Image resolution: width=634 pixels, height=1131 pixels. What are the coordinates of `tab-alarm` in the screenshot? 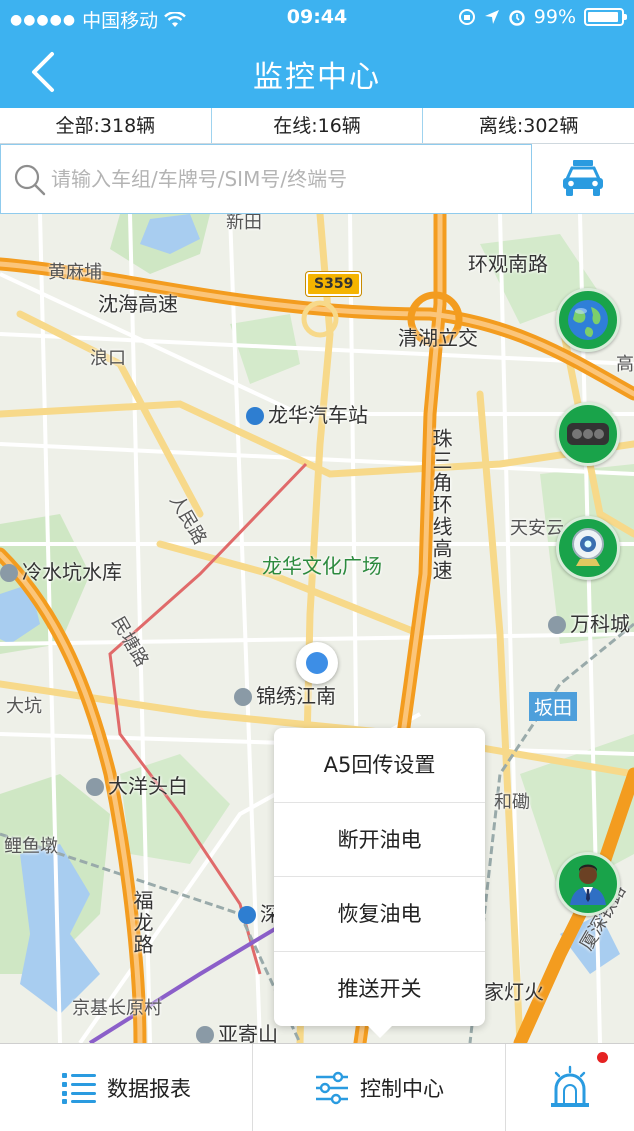 It's located at (570, 1087).